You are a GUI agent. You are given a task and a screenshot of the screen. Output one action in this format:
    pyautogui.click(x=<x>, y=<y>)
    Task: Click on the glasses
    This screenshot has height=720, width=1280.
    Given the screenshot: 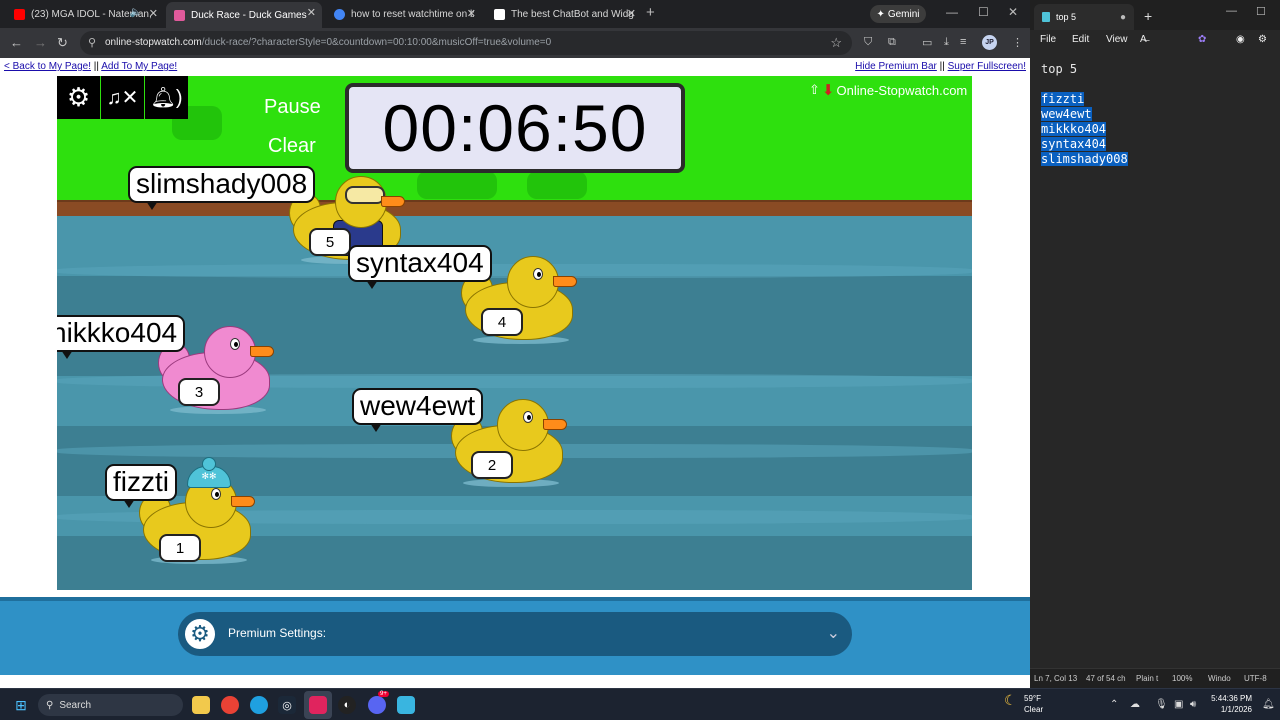 What is the action you would take?
    pyautogui.click(x=365, y=195)
    